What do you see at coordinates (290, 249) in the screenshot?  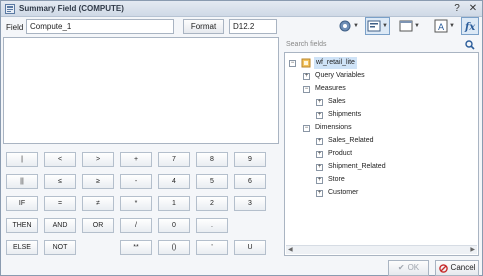 I see `scroll-left-icon: ◀` at bounding box center [290, 249].